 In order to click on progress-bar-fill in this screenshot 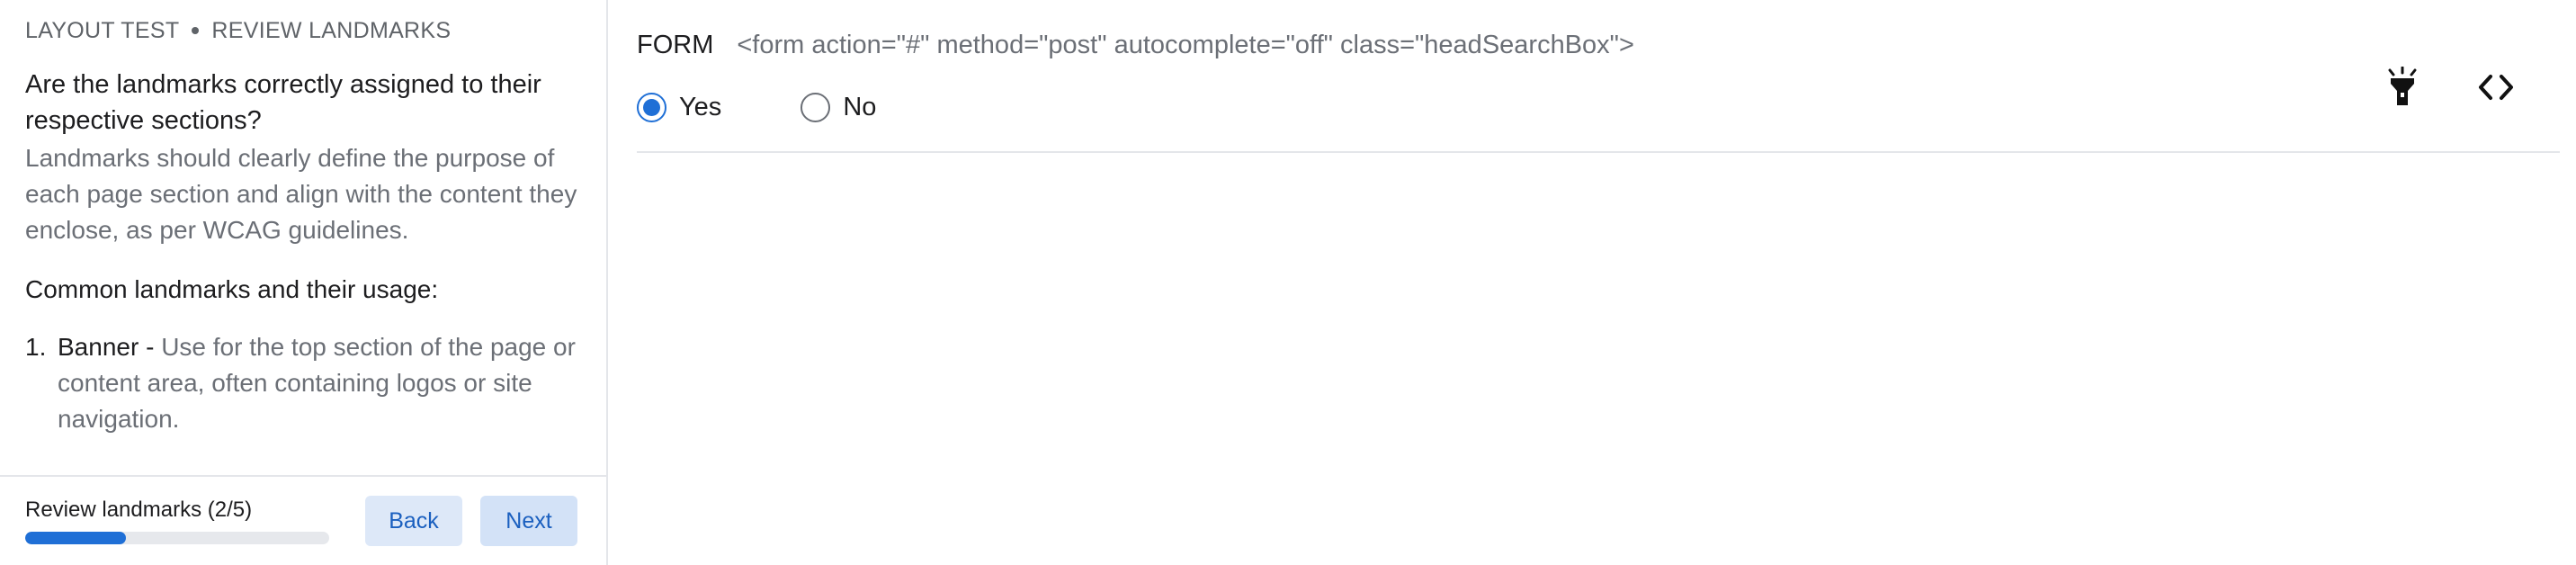, I will do `click(75, 538)`.